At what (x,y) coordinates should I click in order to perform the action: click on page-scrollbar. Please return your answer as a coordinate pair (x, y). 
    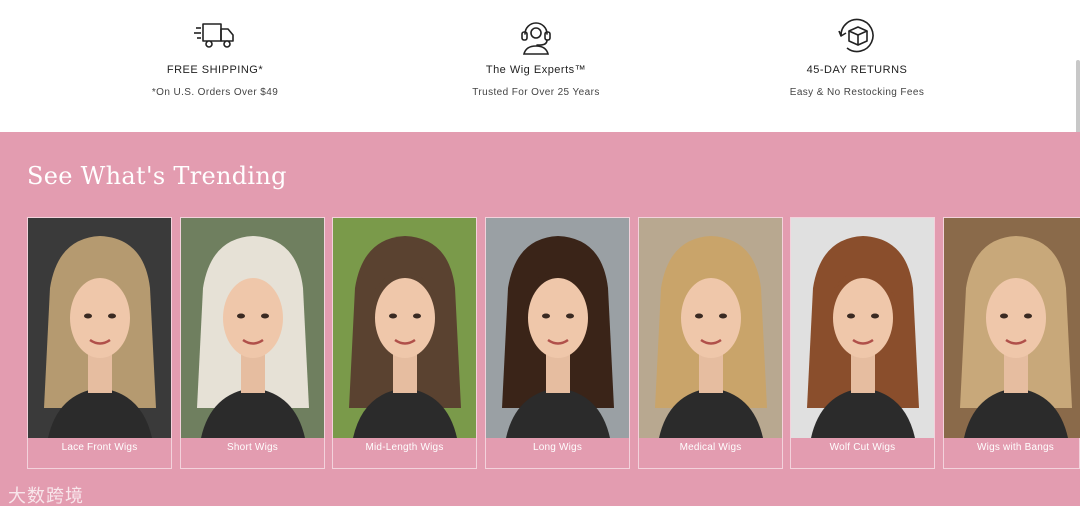
    Looking at the image, I should click on (1078, 100).